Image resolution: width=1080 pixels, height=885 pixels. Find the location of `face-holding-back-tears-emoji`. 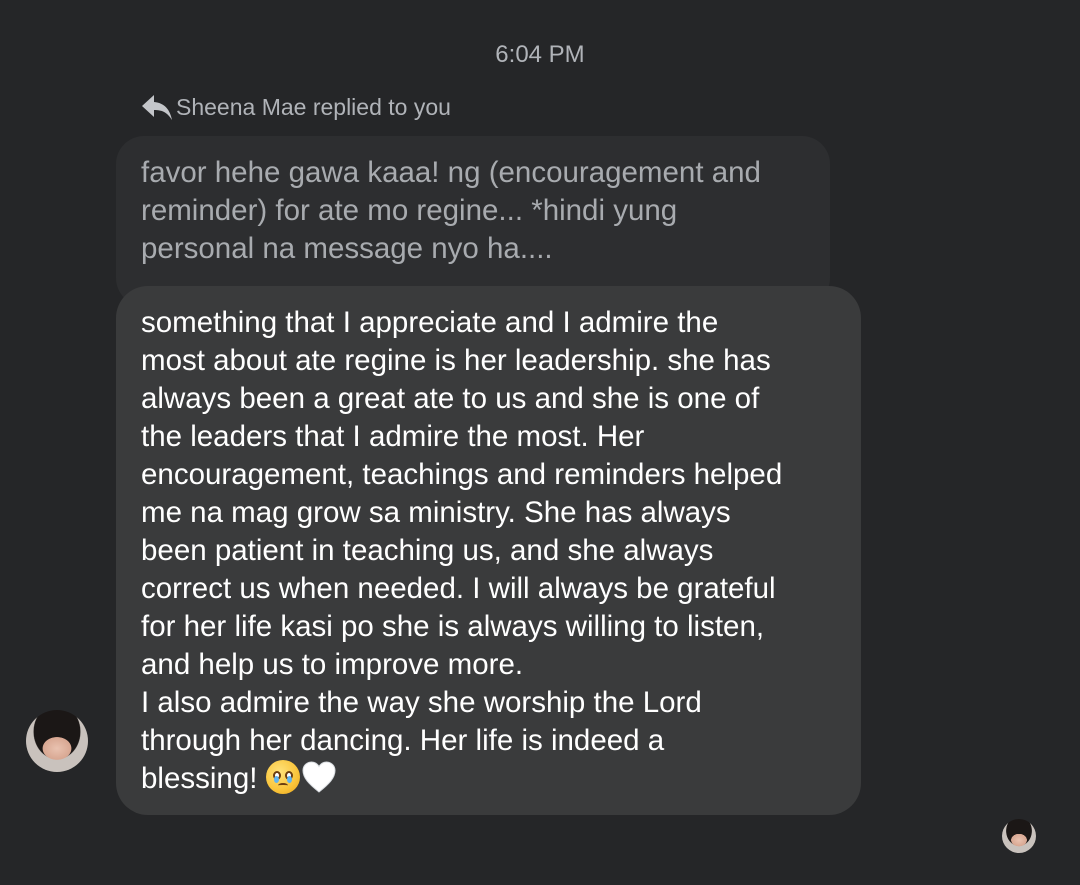

face-holding-back-tears-emoji is located at coordinates (282, 777).